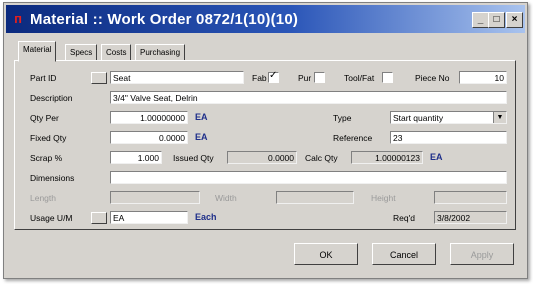 Image resolution: width=533 pixels, height=284 pixels. What do you see at coordinates (43, 198) in the screenshot?
I see `length-label: Length` at bounding box center [43, 198].